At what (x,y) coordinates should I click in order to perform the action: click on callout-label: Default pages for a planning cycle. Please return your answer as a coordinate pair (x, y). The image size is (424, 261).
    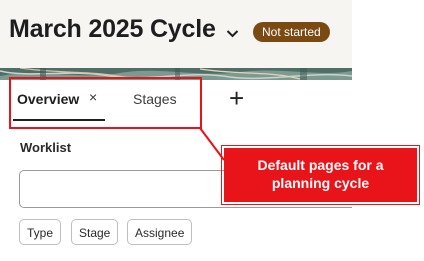
    Looking at the image, I should click on (320, 175).